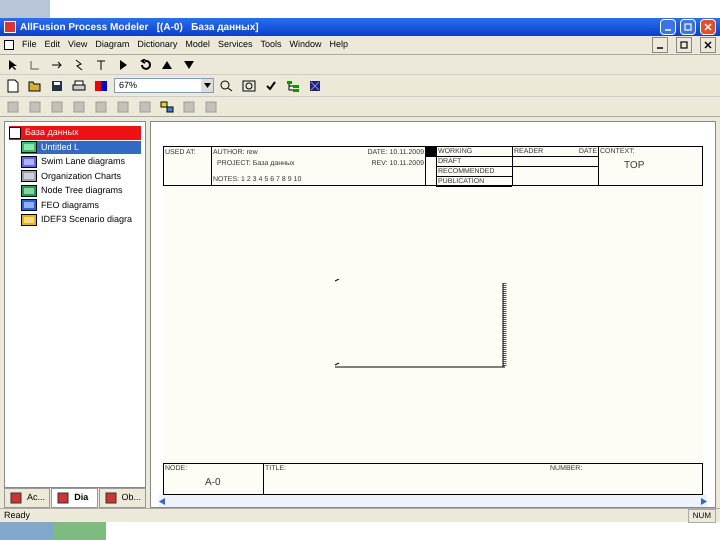 The width and height of the screenshot is (720, 540). I want to click on tree-item: Organization Charts, so click(81, 176).